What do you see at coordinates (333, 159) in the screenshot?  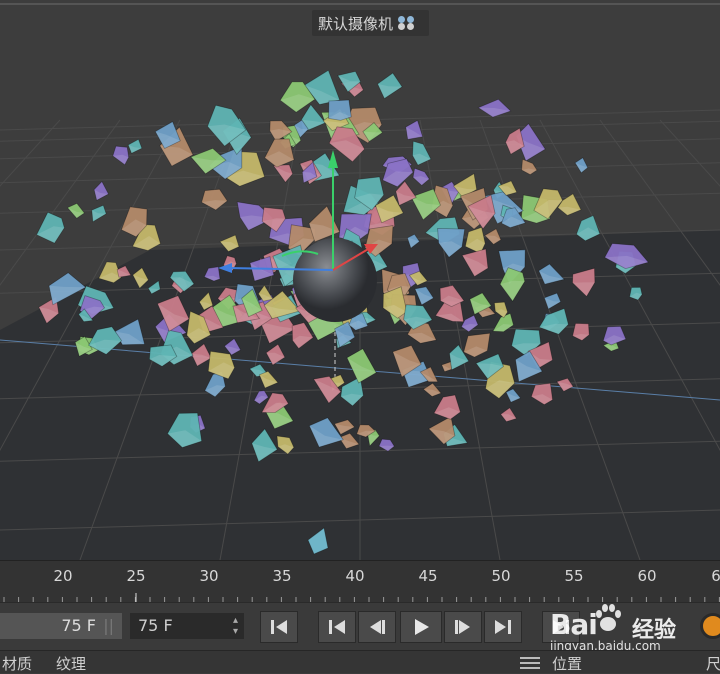 I see `gizmo-y-arrow` at bounding box center [333, 159].